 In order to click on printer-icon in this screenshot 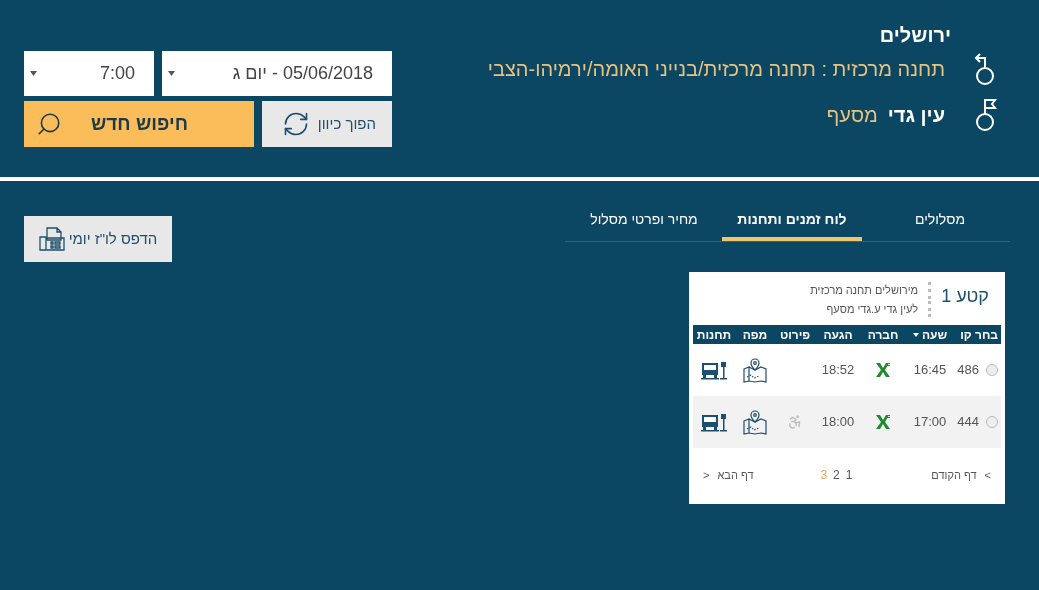, I will do `click(51, 239)`.